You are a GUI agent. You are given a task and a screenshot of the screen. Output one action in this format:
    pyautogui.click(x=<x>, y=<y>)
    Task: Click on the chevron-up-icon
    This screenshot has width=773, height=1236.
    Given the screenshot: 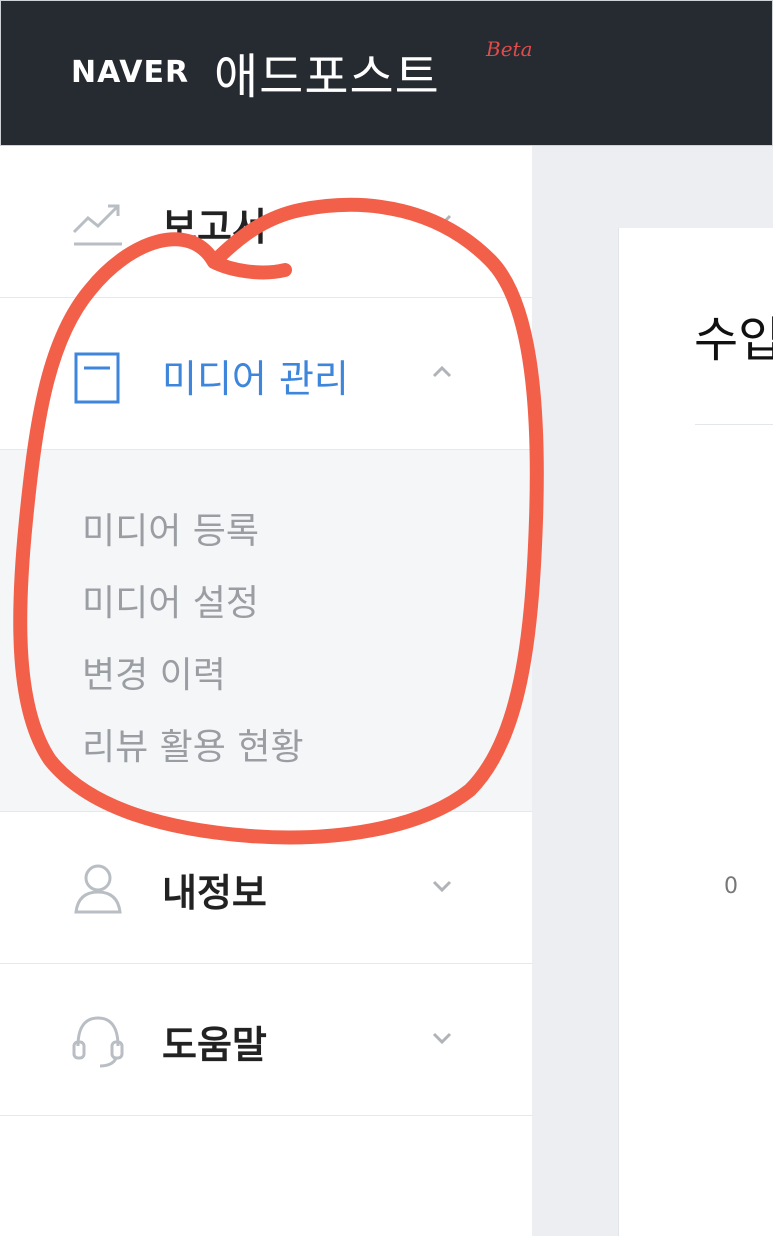 What is the action you would take?
    pyautogui.click(x=442, y=371)
    